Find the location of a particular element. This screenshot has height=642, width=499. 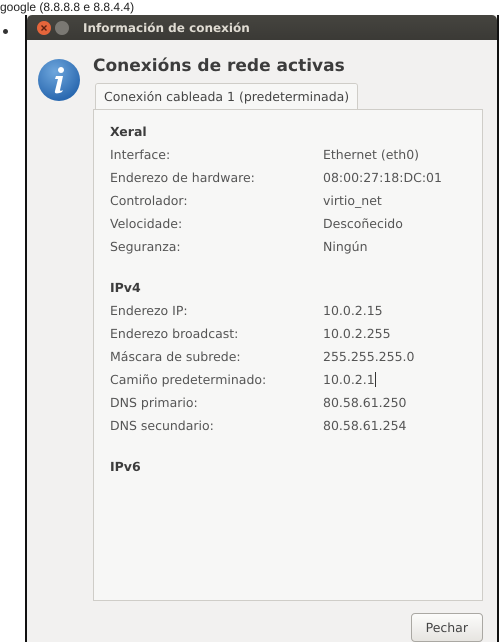

field-label: Enderezo IP: is located at coordinates (149, 310).